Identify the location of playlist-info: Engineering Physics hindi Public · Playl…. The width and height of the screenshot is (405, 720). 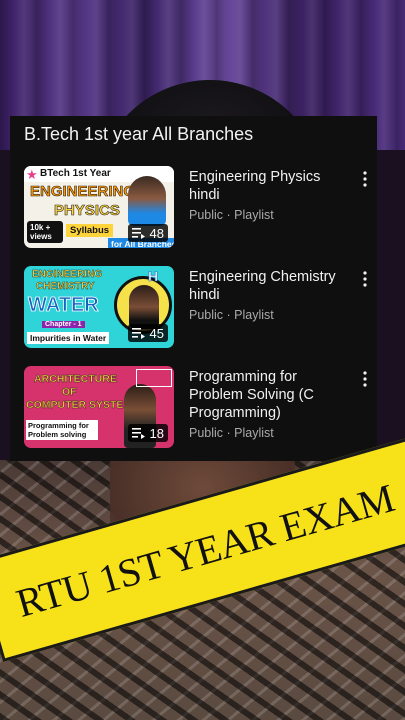
(271, 195).